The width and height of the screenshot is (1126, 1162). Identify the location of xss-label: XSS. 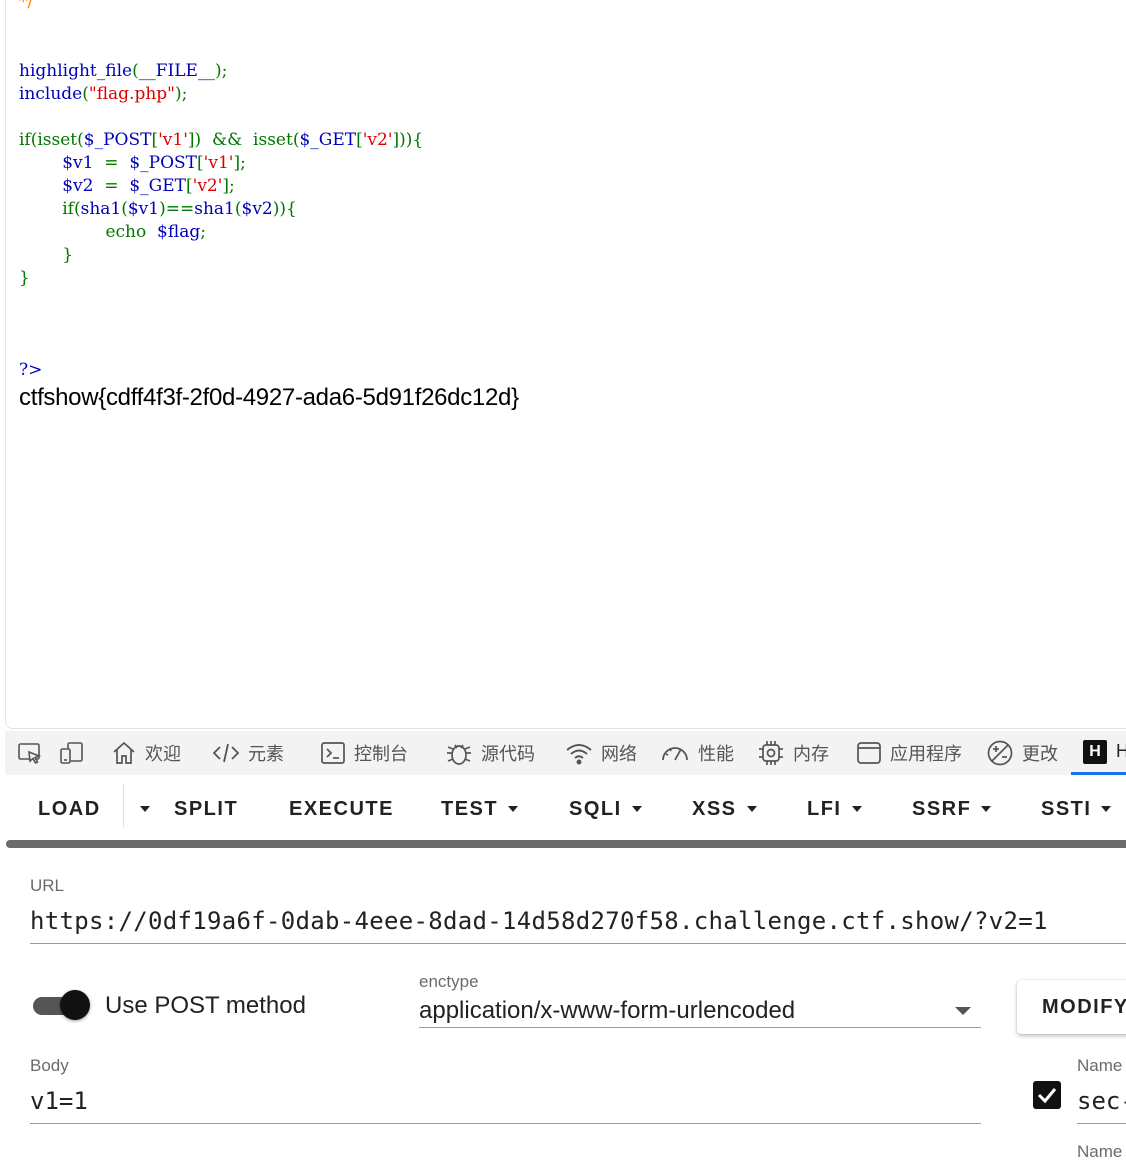
(714, 808).